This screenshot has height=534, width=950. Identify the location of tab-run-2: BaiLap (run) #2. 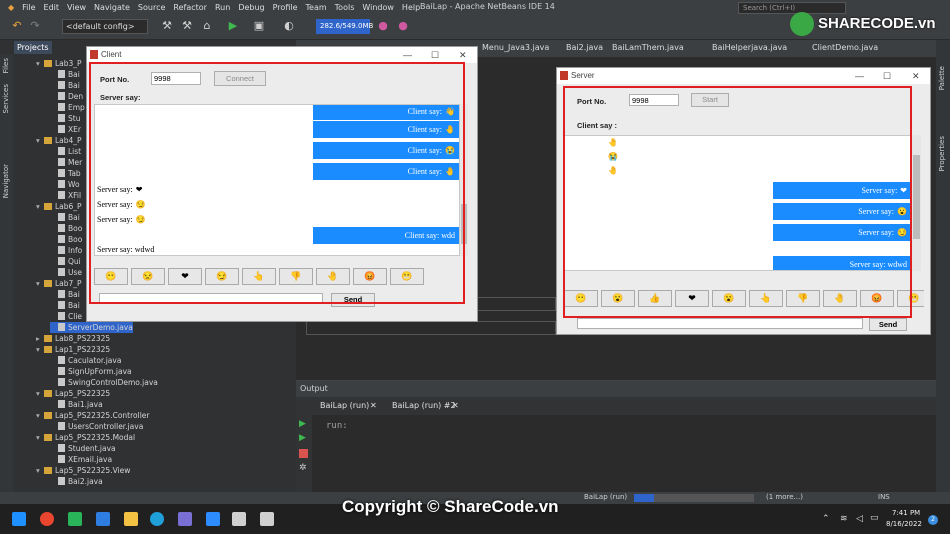
(424, 405).